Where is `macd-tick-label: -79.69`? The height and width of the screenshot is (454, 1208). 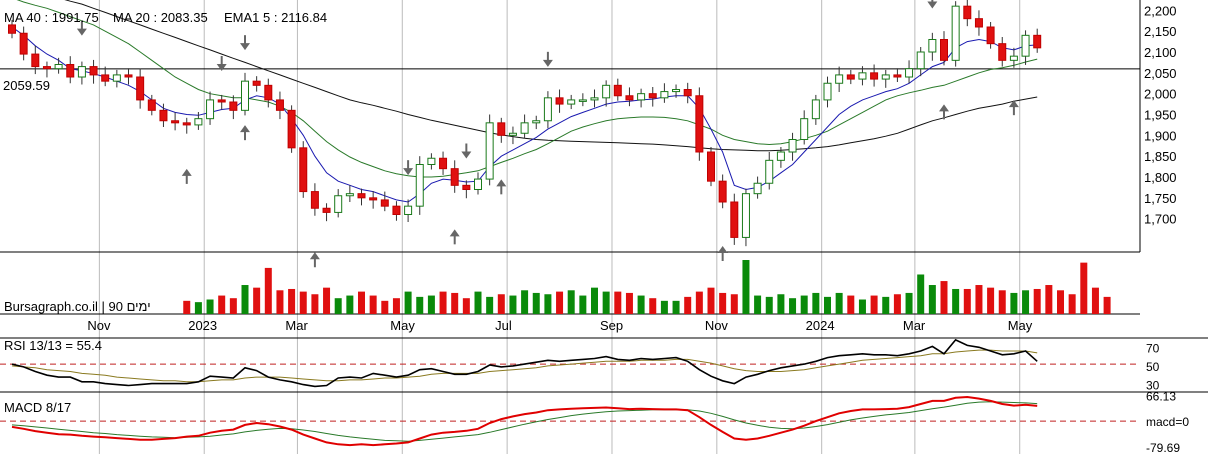 macd-tick-label: -79.69 is located at coordinates (1163, 447).